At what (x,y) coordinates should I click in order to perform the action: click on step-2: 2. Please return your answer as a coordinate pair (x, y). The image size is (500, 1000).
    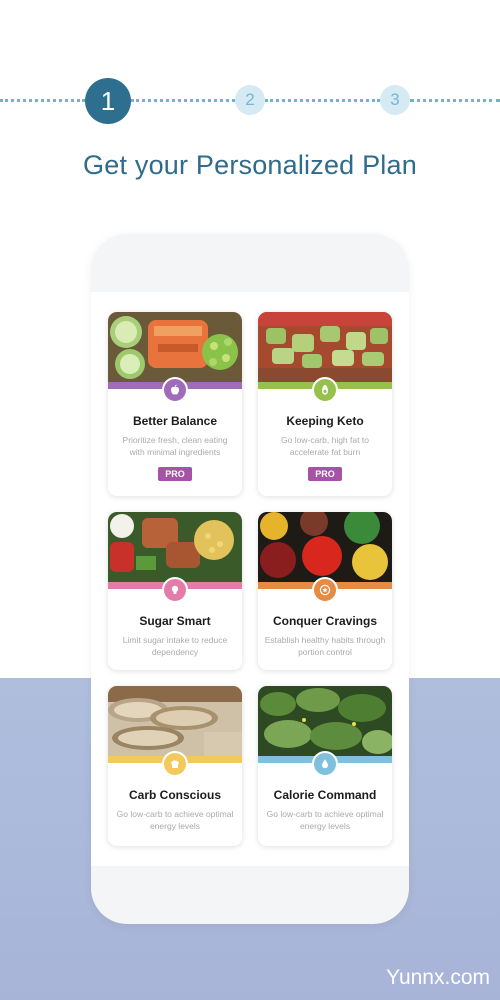
    Looking at the image, I should click on (250, 100).